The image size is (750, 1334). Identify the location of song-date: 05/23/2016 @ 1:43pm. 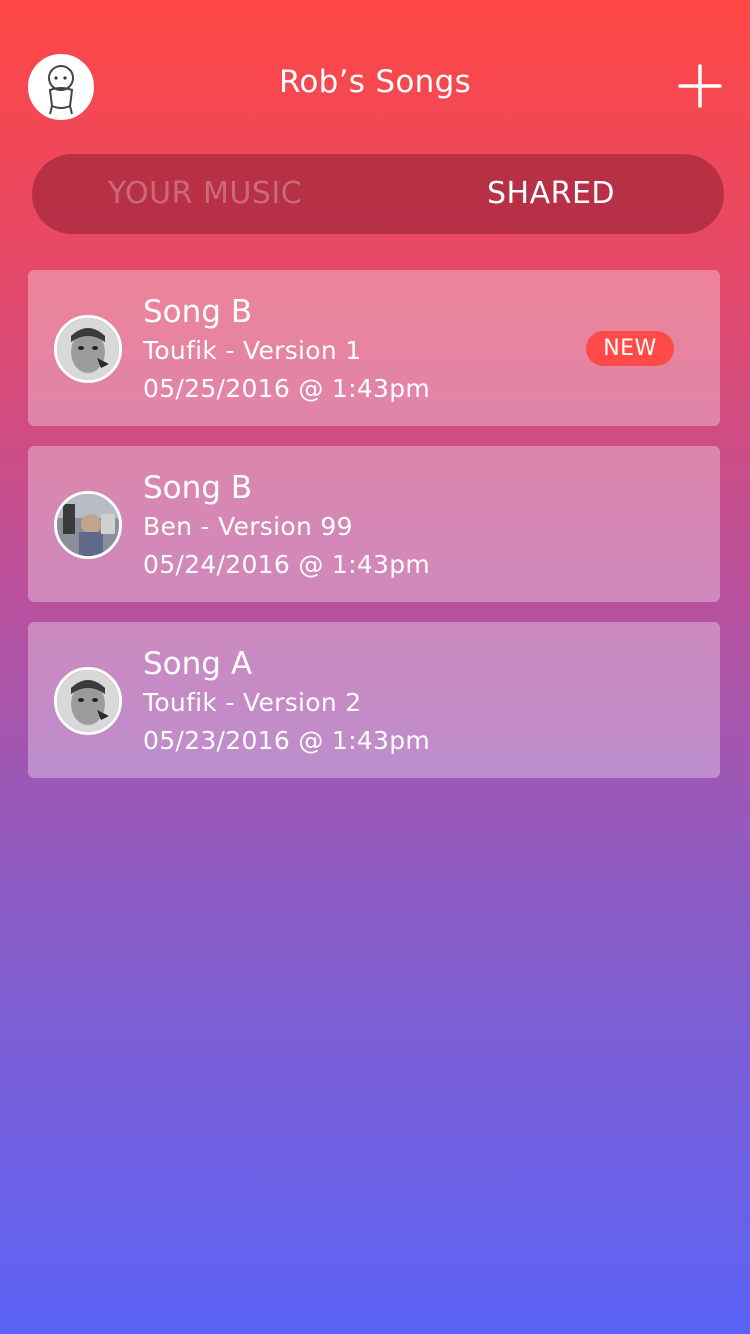
(287, 740).